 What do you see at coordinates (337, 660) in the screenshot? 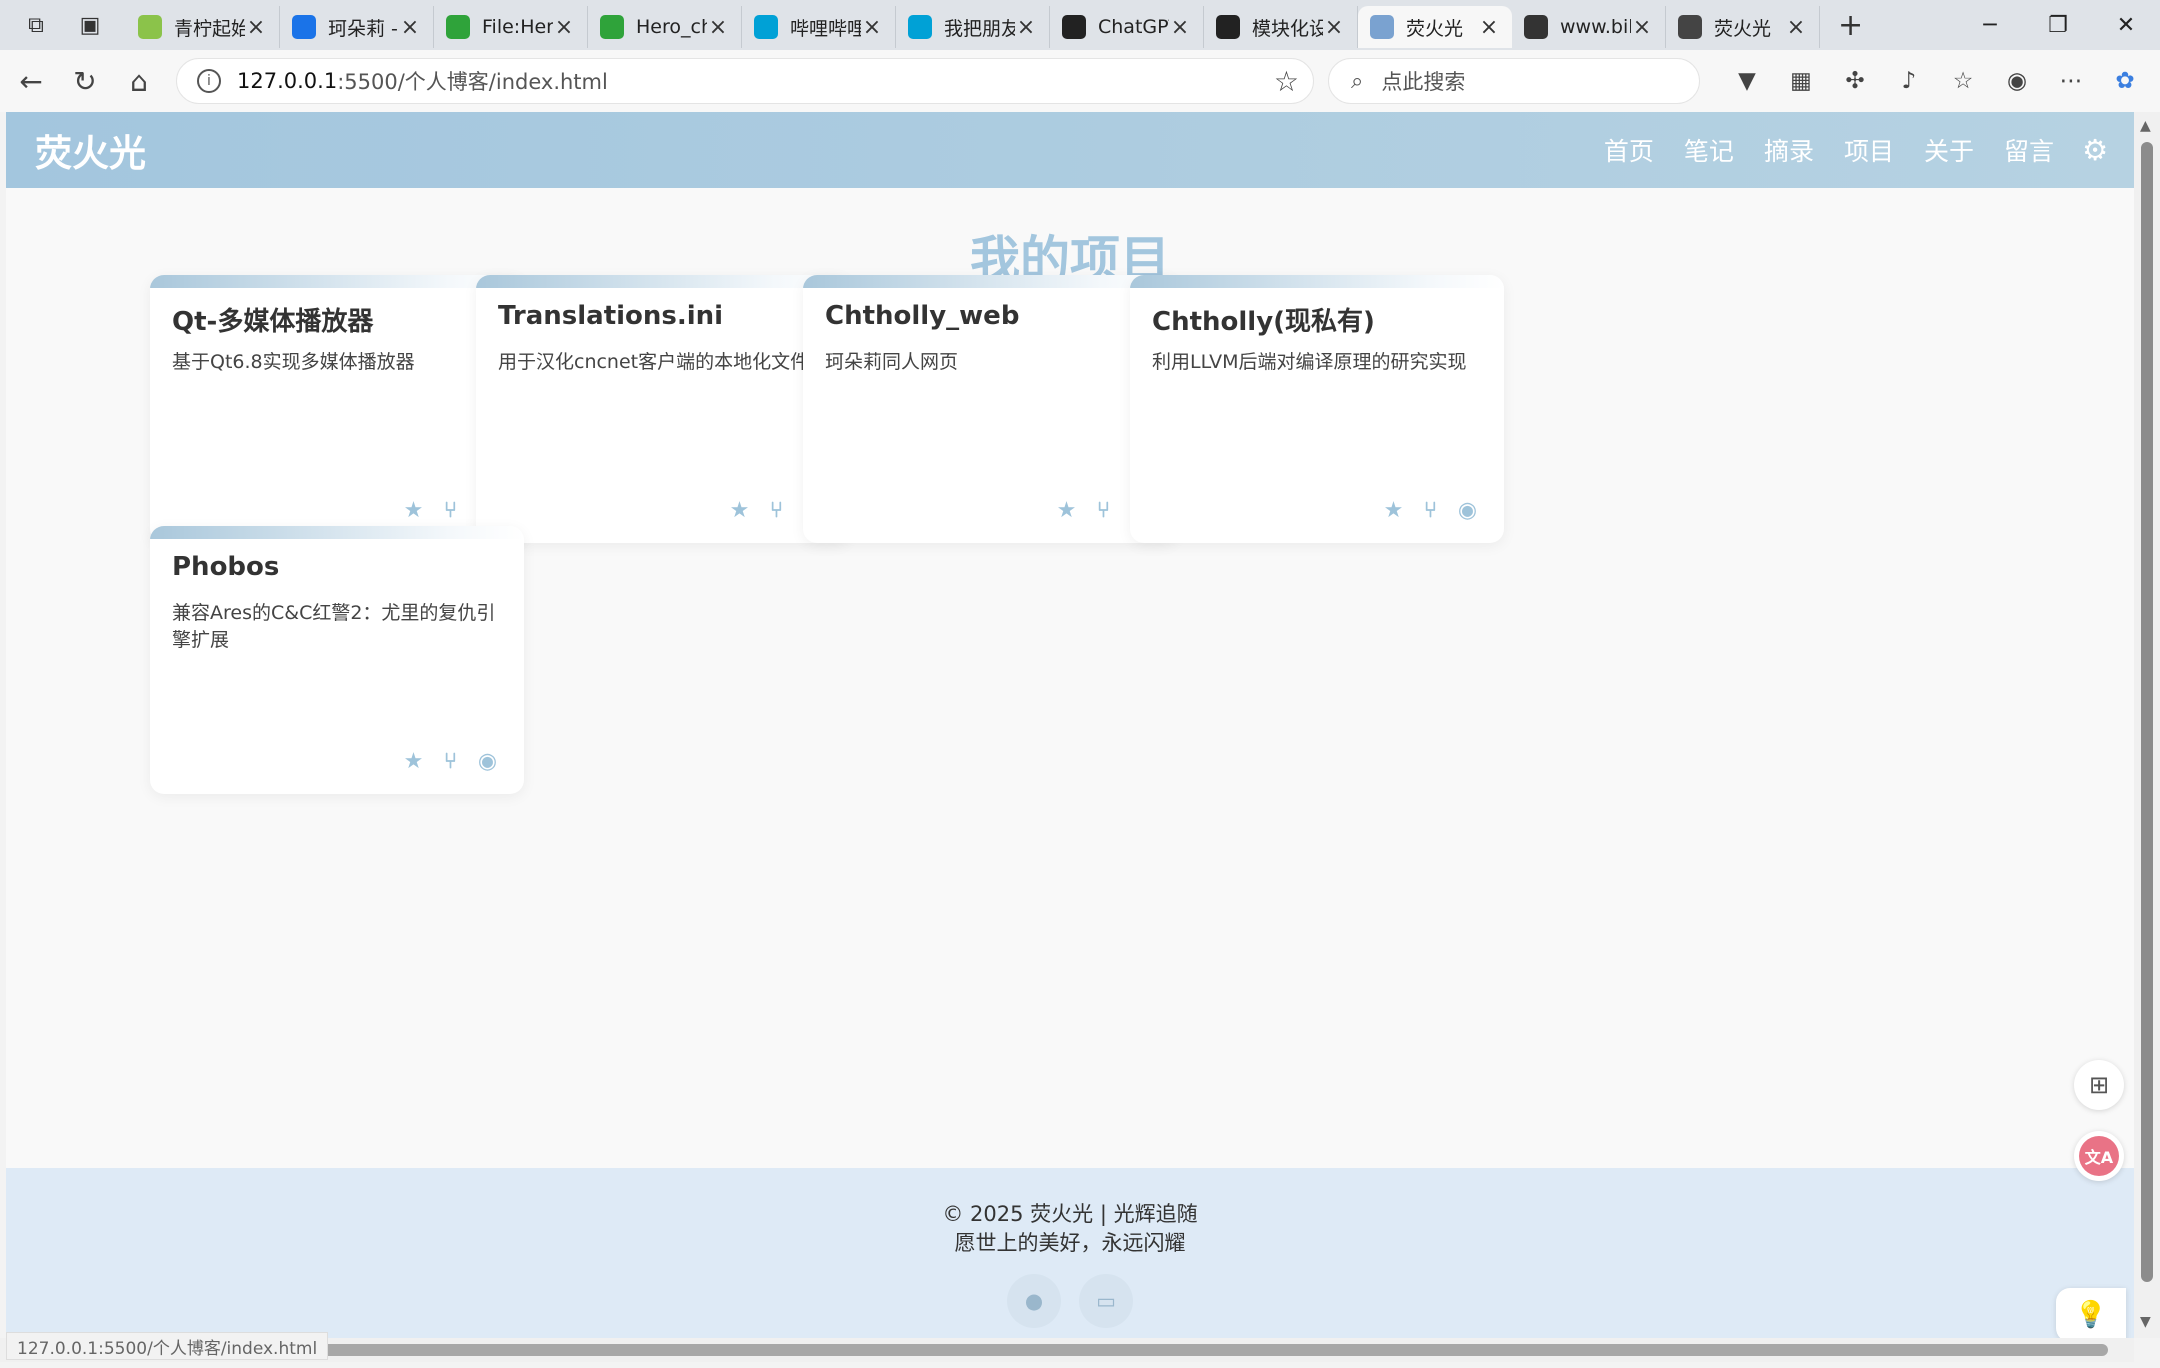
I see `project-card: Phobos 兼容Ares的C&C红警2：尤里的复仇引擎扩展 ★ ⑂ ◉` at bounding box center [337, 660].